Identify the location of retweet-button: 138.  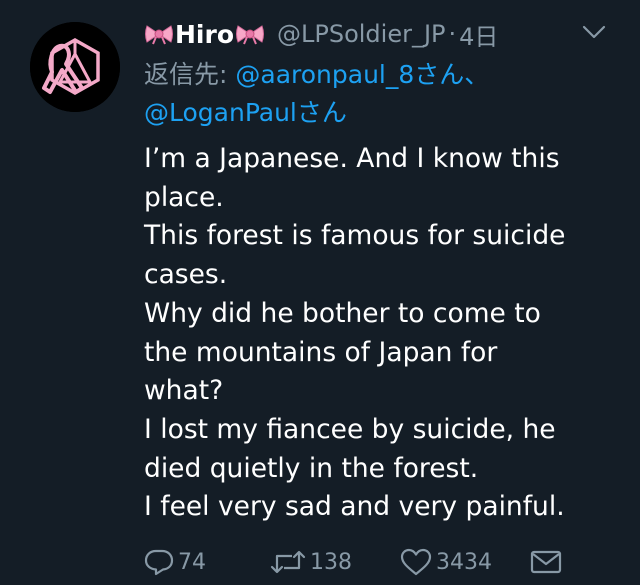
(335, 562).